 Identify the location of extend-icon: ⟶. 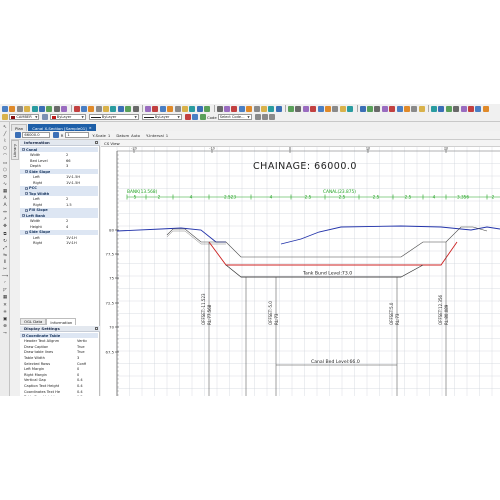
(5, 277).